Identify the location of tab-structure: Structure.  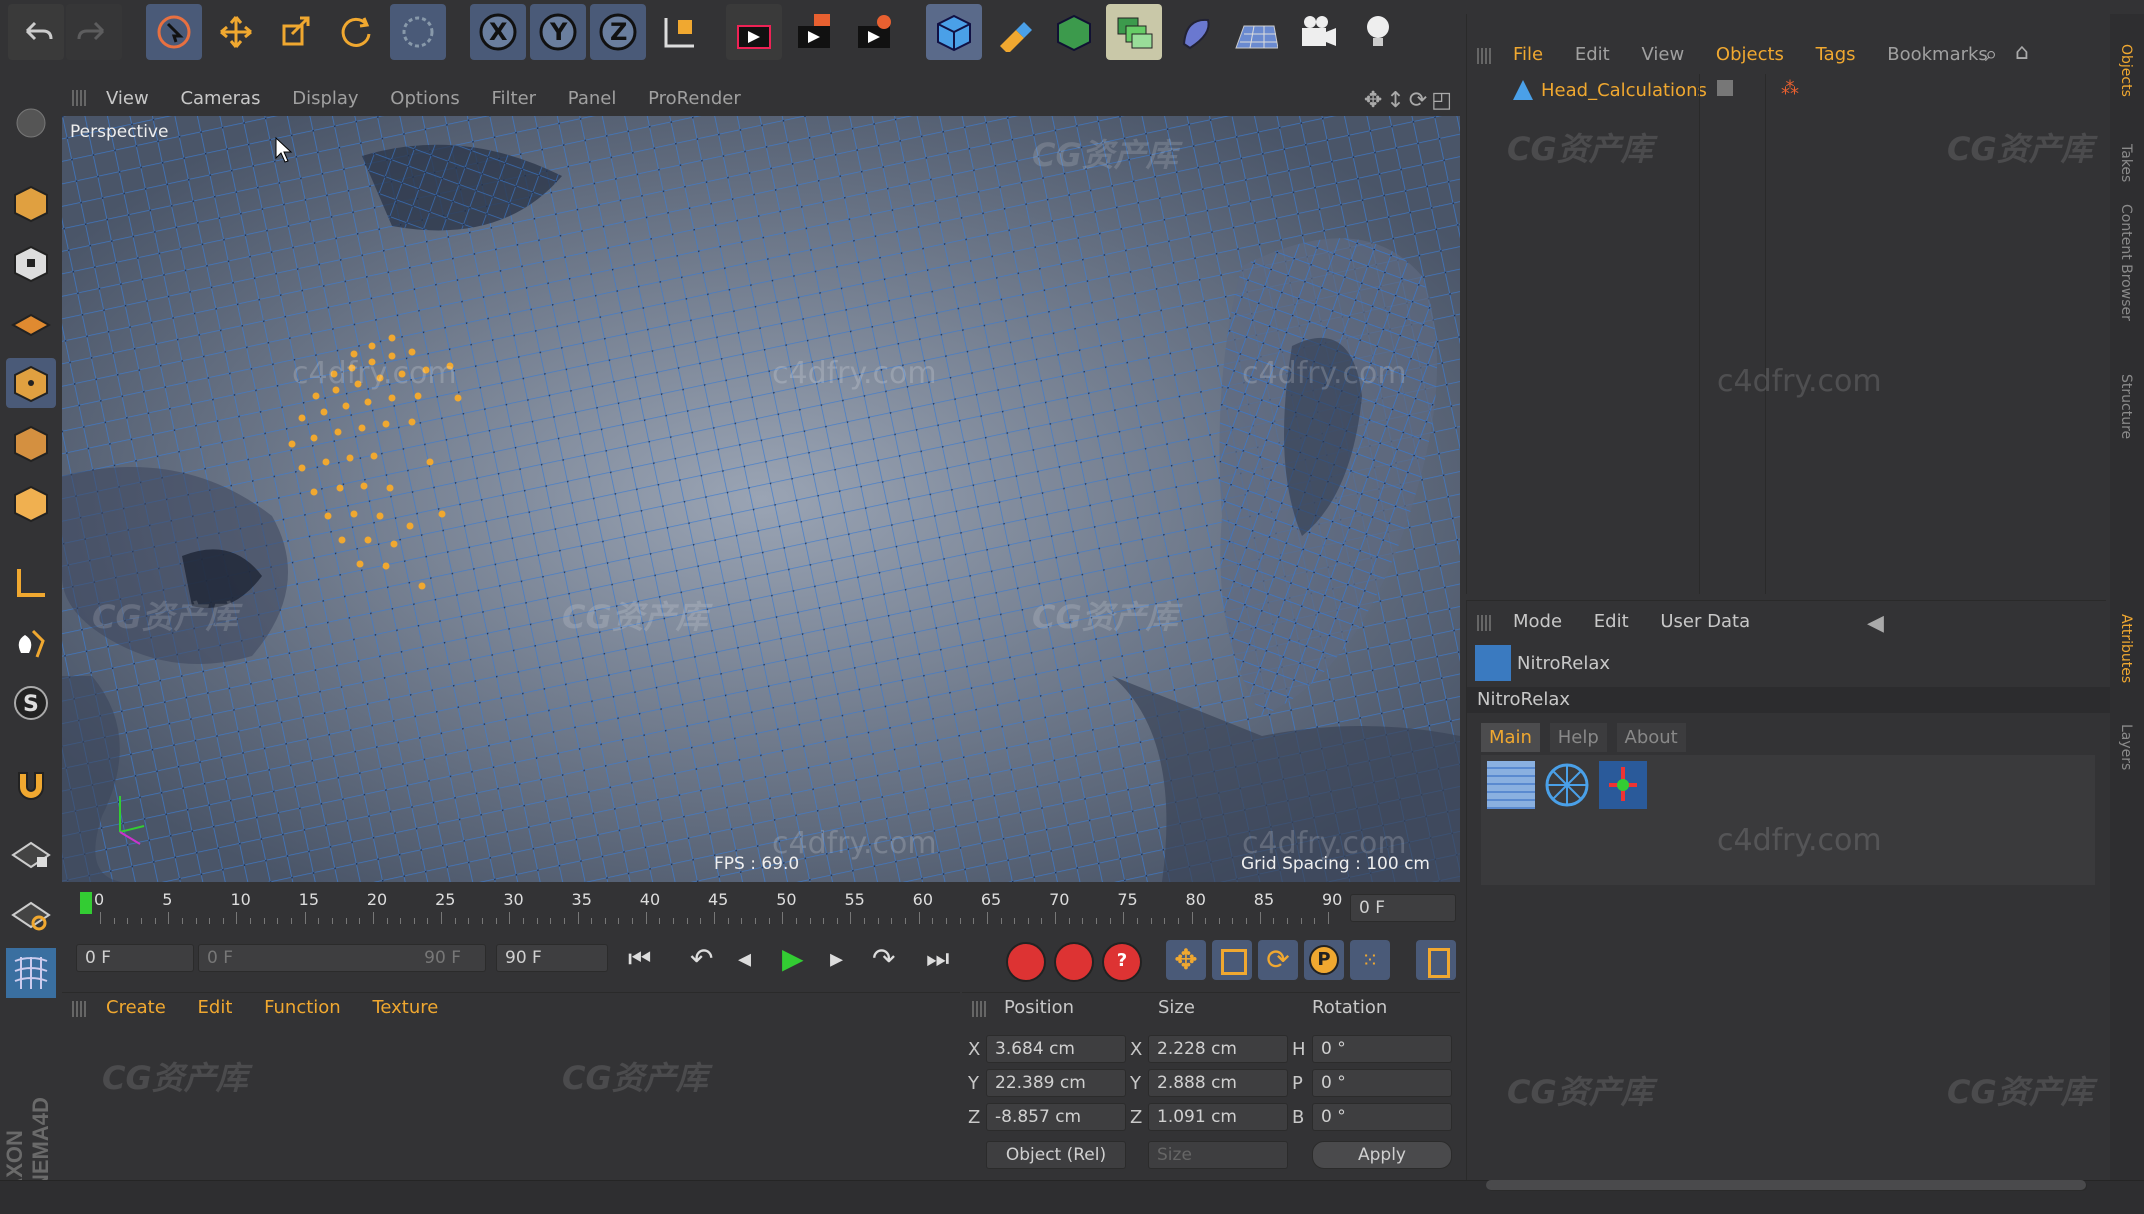
(2126, 406).